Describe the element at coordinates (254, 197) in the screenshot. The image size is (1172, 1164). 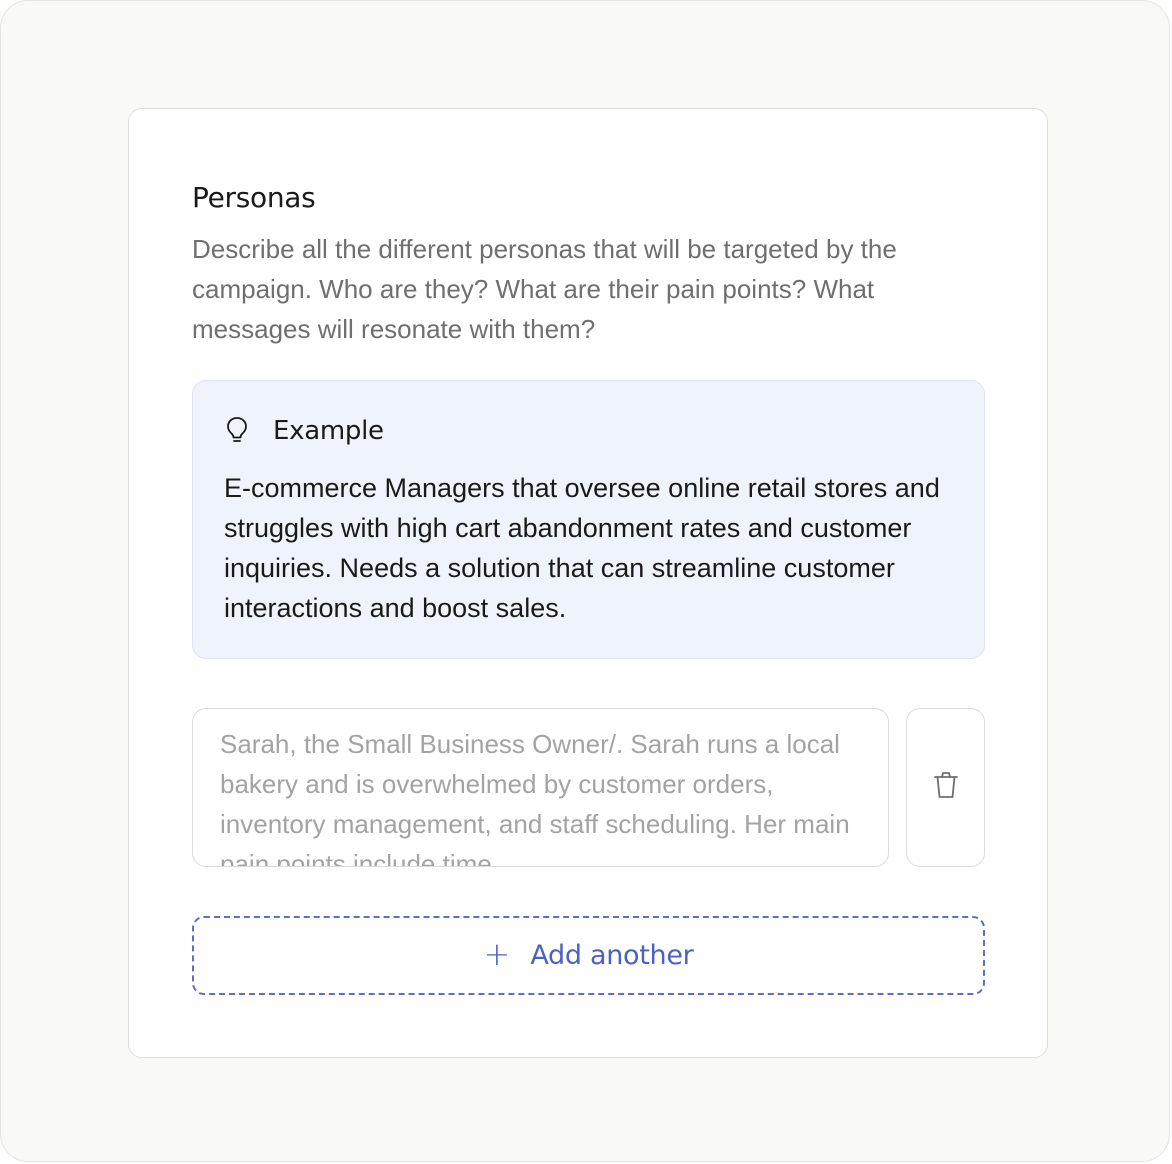
I see `section-title: Personas` at that location.